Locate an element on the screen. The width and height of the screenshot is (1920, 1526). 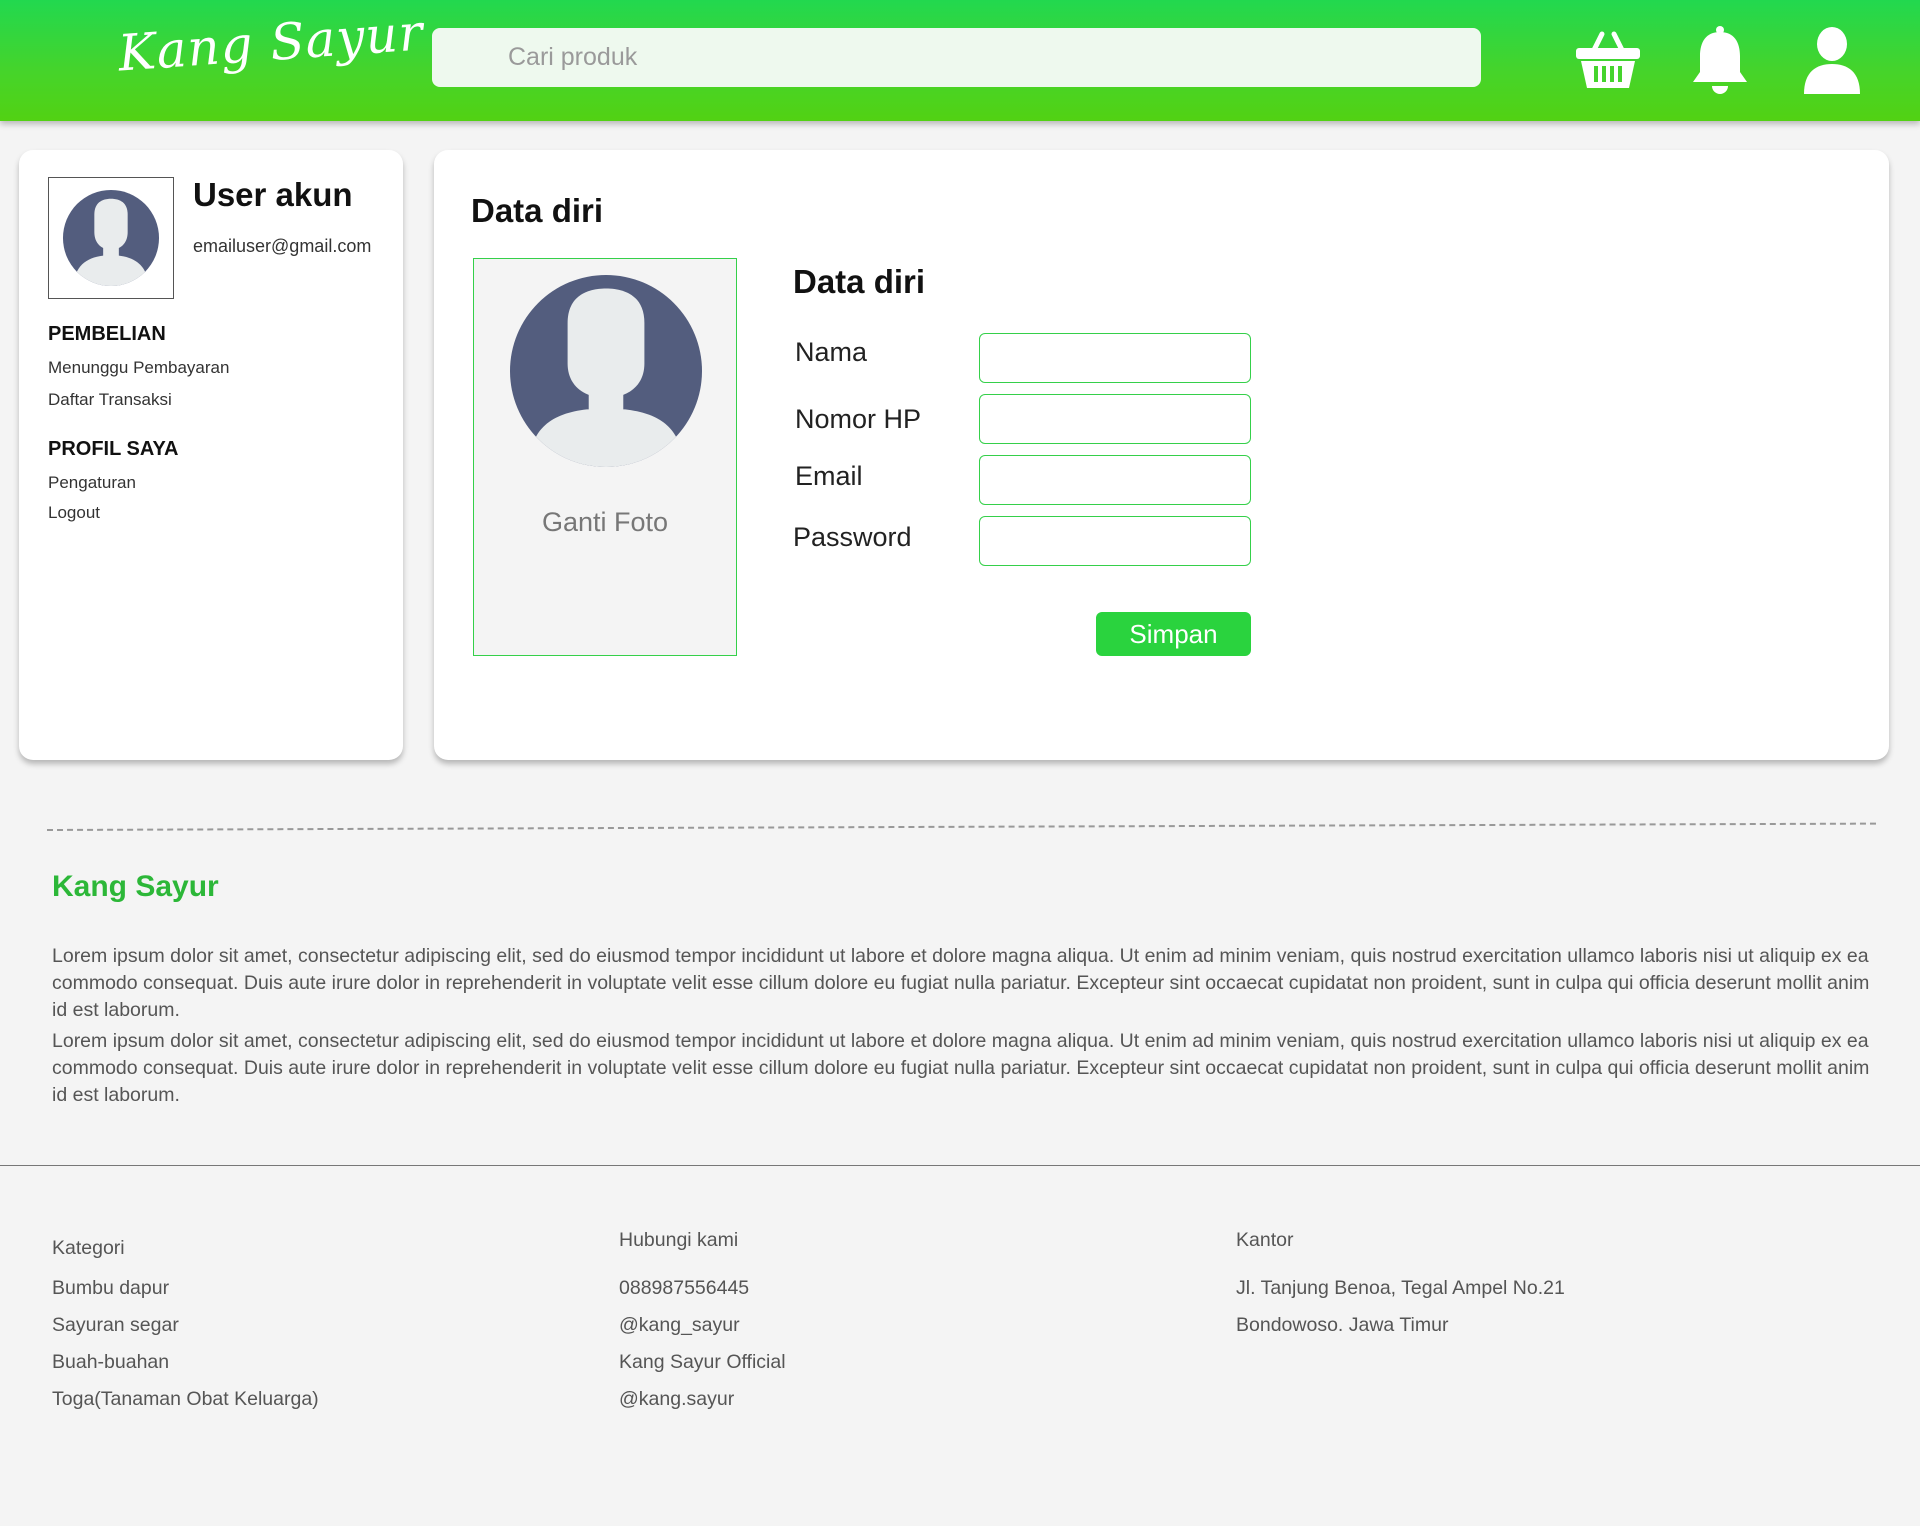
nomor-hp-field is located at coordinates (1115, 419).